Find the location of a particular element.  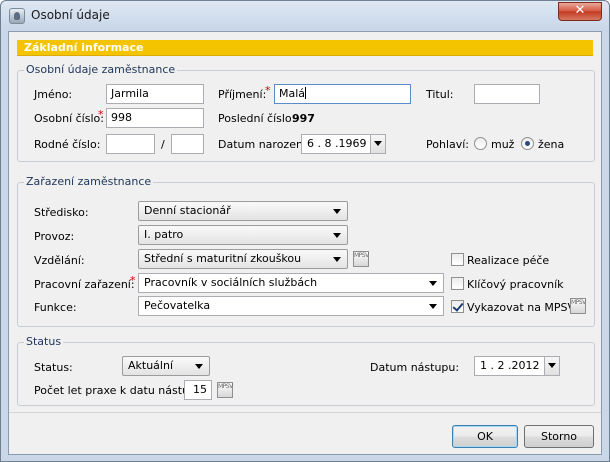

gender-female-radio is located at coordinates (527, 143).